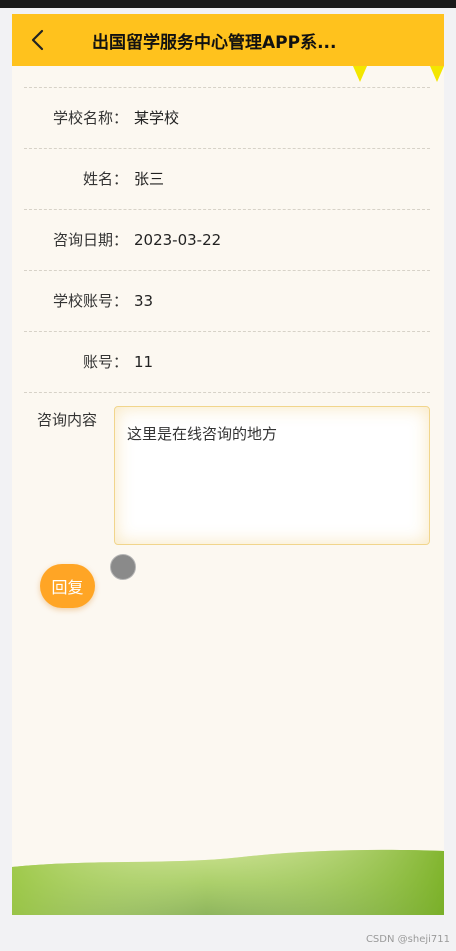  Describe the element at coordinates (105, 362) in the screenshot. I see `field-label: 账号：` at that location.